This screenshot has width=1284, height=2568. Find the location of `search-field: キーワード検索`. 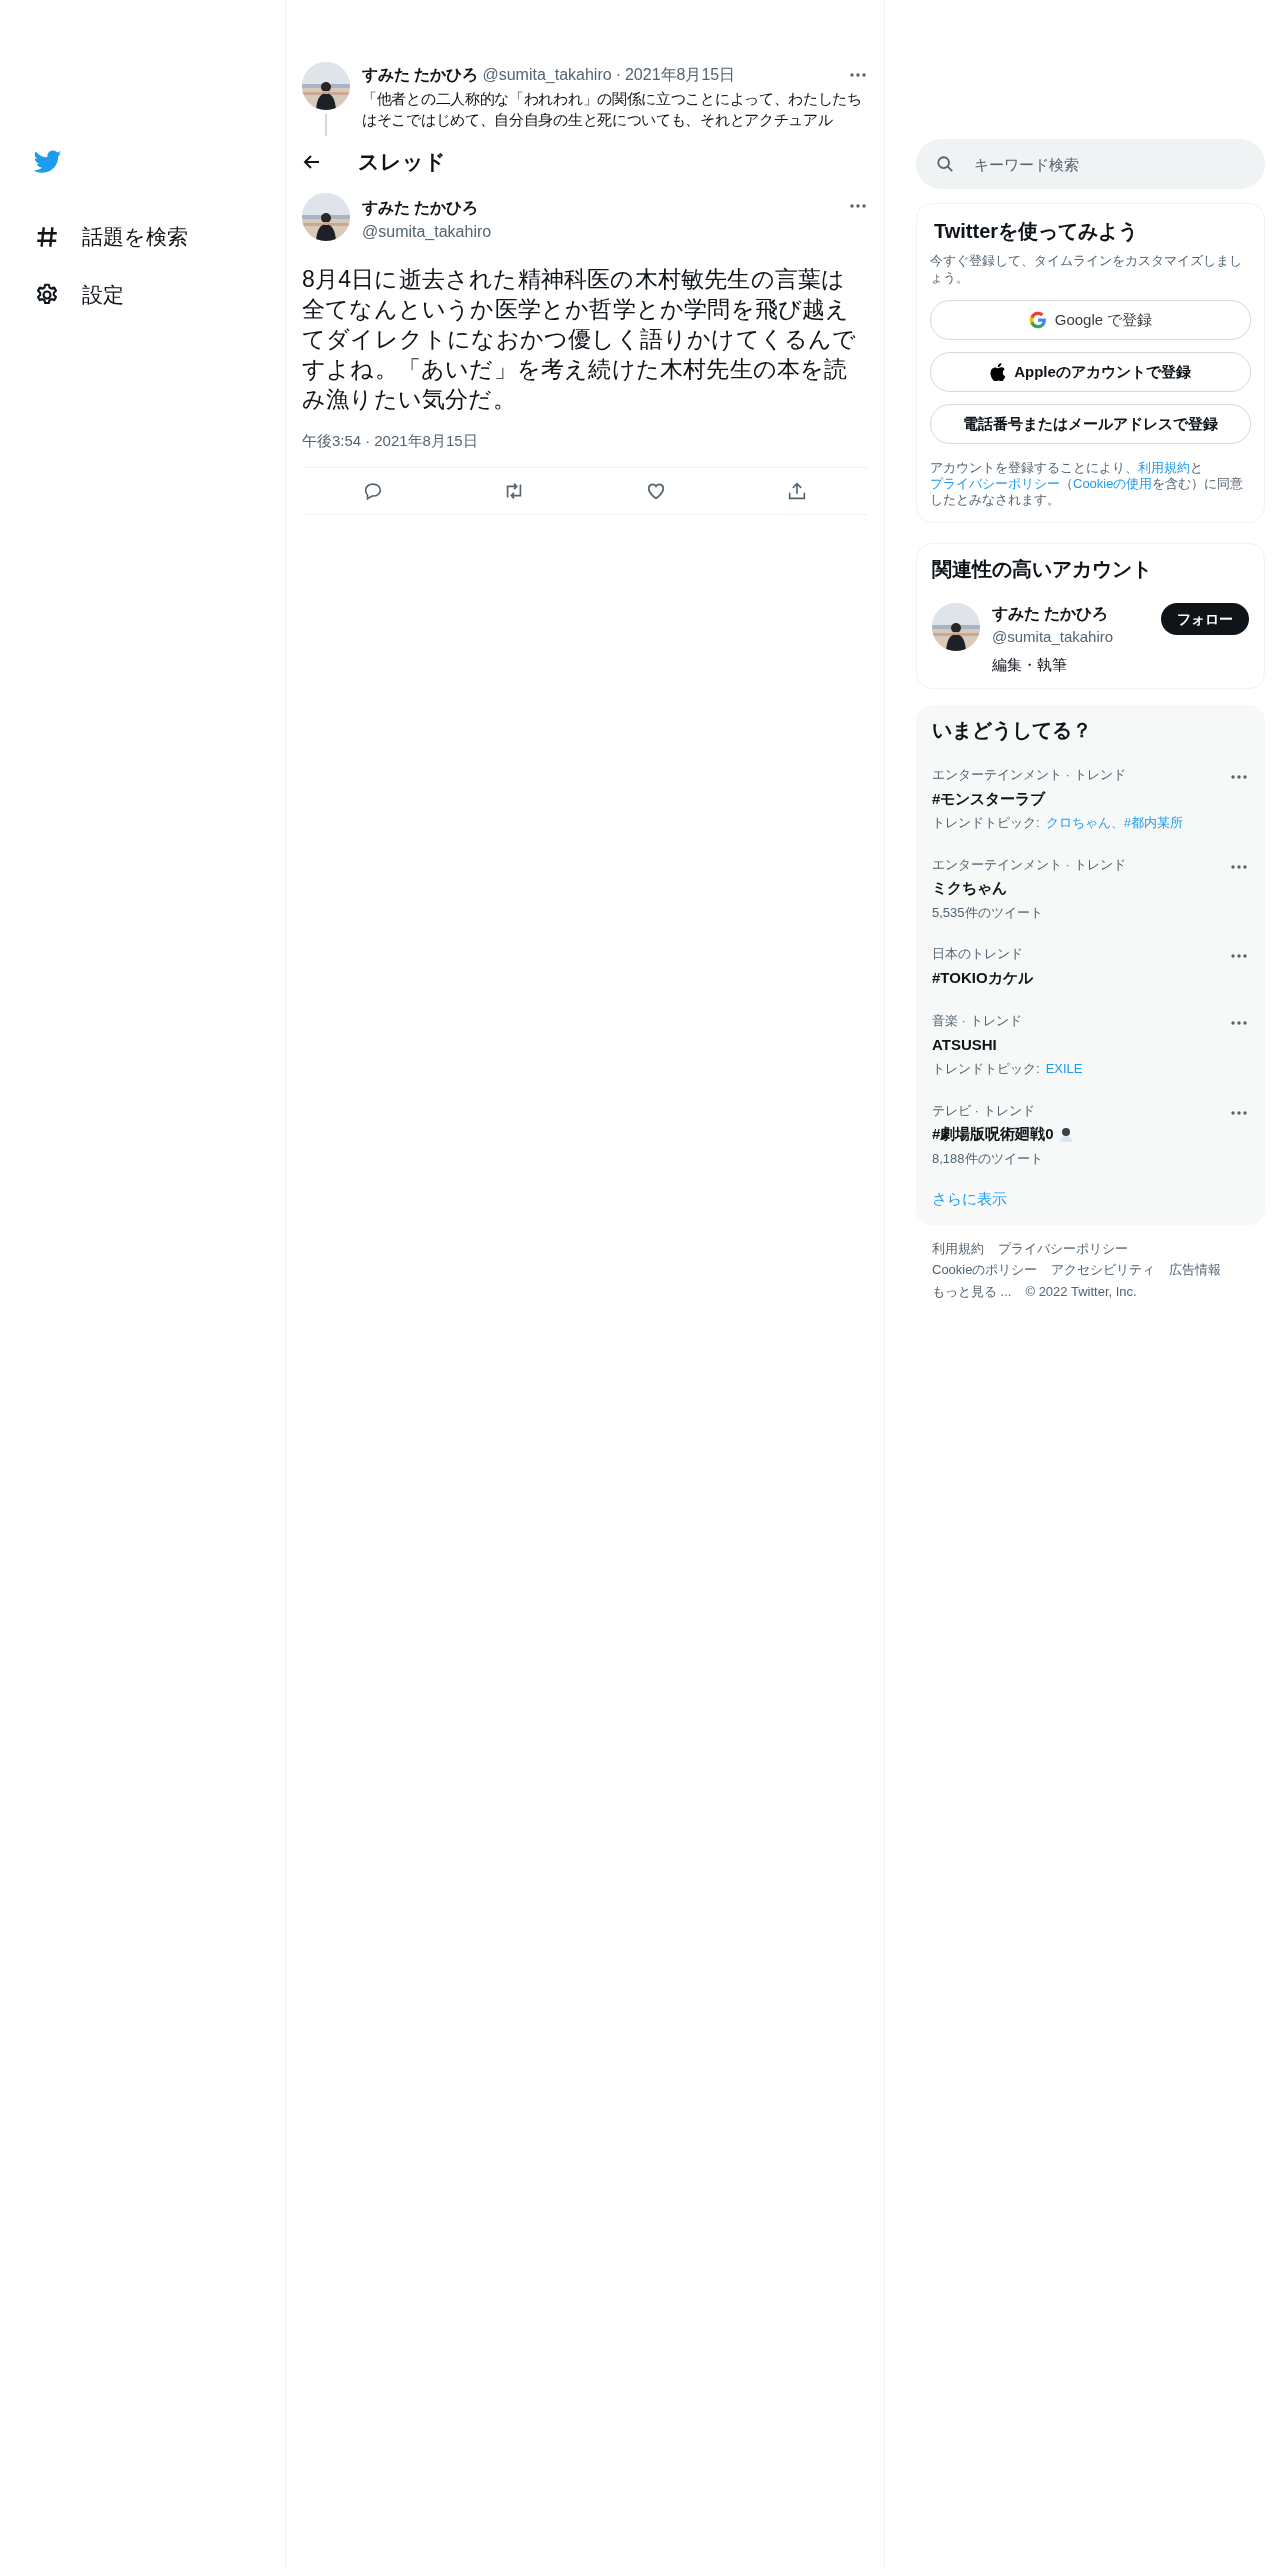

search-field: キーワード検索 is located at coordinates (1090, 164).